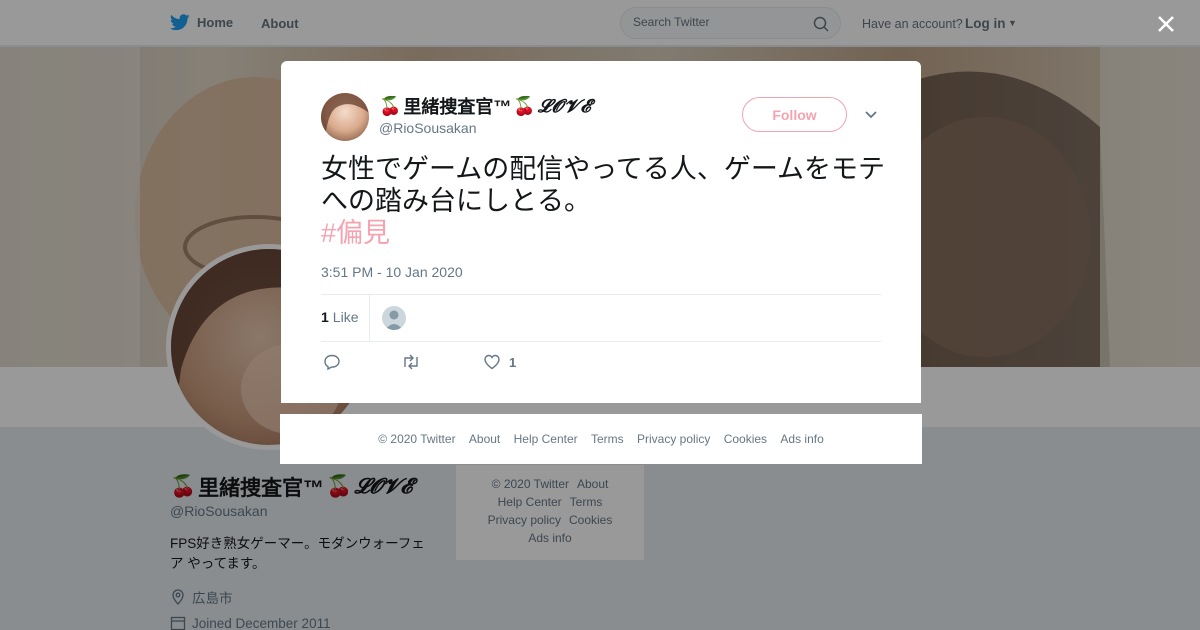 Image resolution: width=1200 pixels, height=630 pixels. I want to click on chevron-down-icon, so click(871, 115).